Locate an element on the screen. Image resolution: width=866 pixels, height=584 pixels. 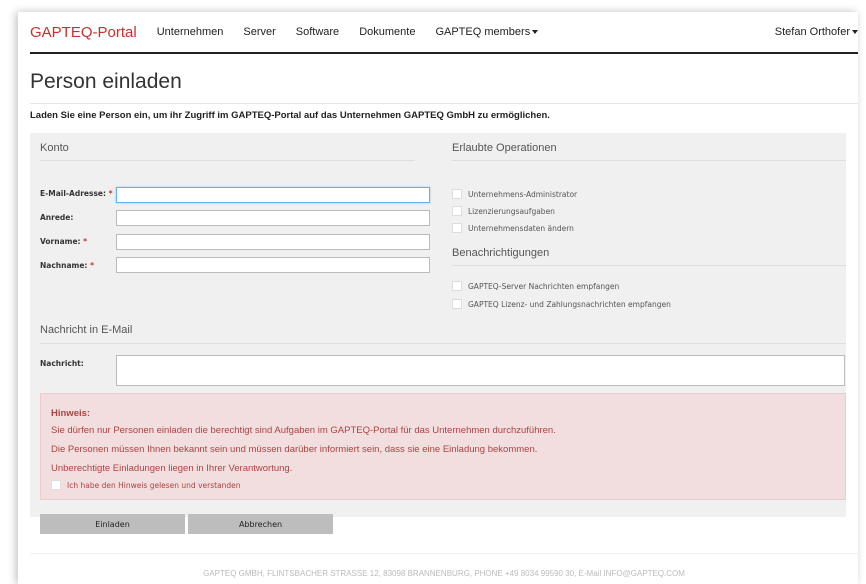
footer-divider is located at coordinates (444, 553).